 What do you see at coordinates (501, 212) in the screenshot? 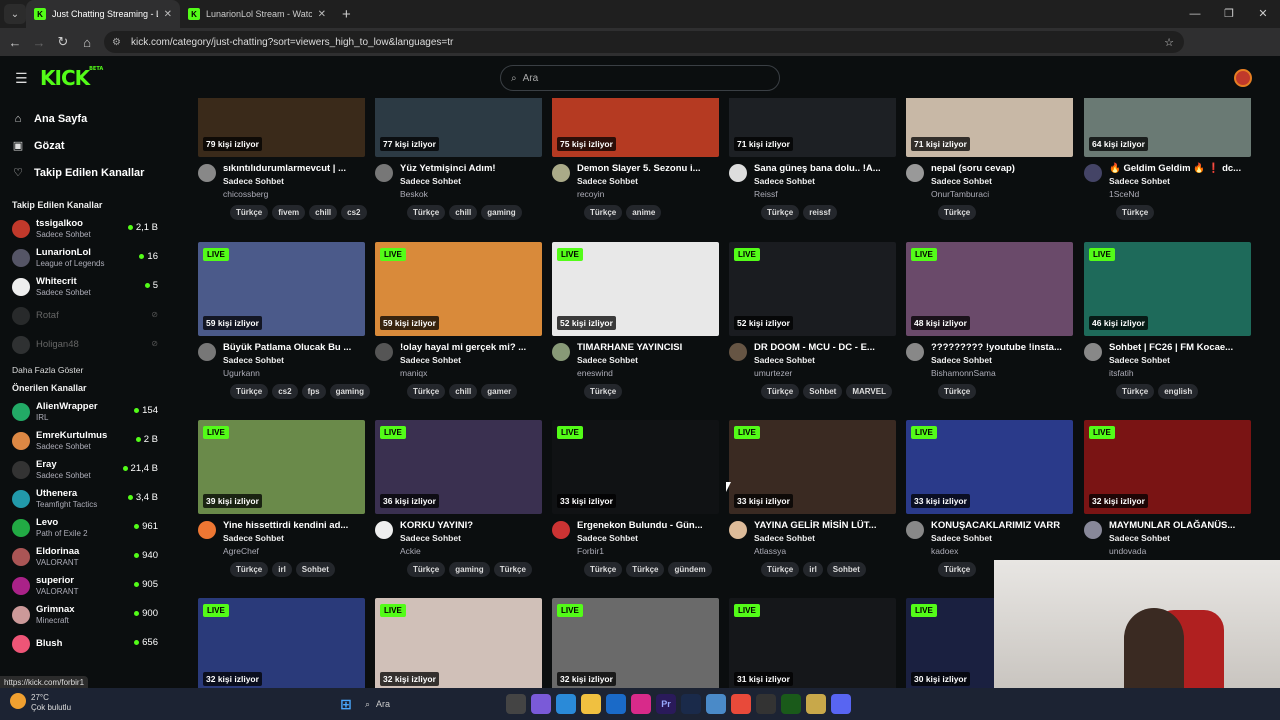
I see `stream-tag: gaming` at bounding box center [501, 212].